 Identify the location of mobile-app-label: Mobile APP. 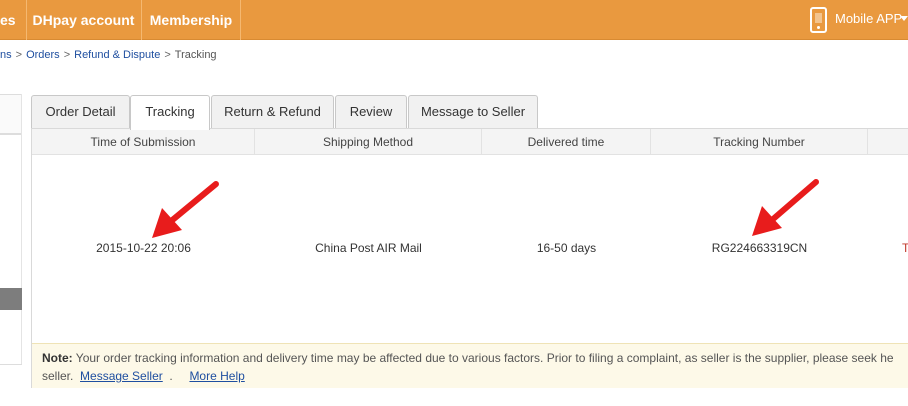
(869, 18).